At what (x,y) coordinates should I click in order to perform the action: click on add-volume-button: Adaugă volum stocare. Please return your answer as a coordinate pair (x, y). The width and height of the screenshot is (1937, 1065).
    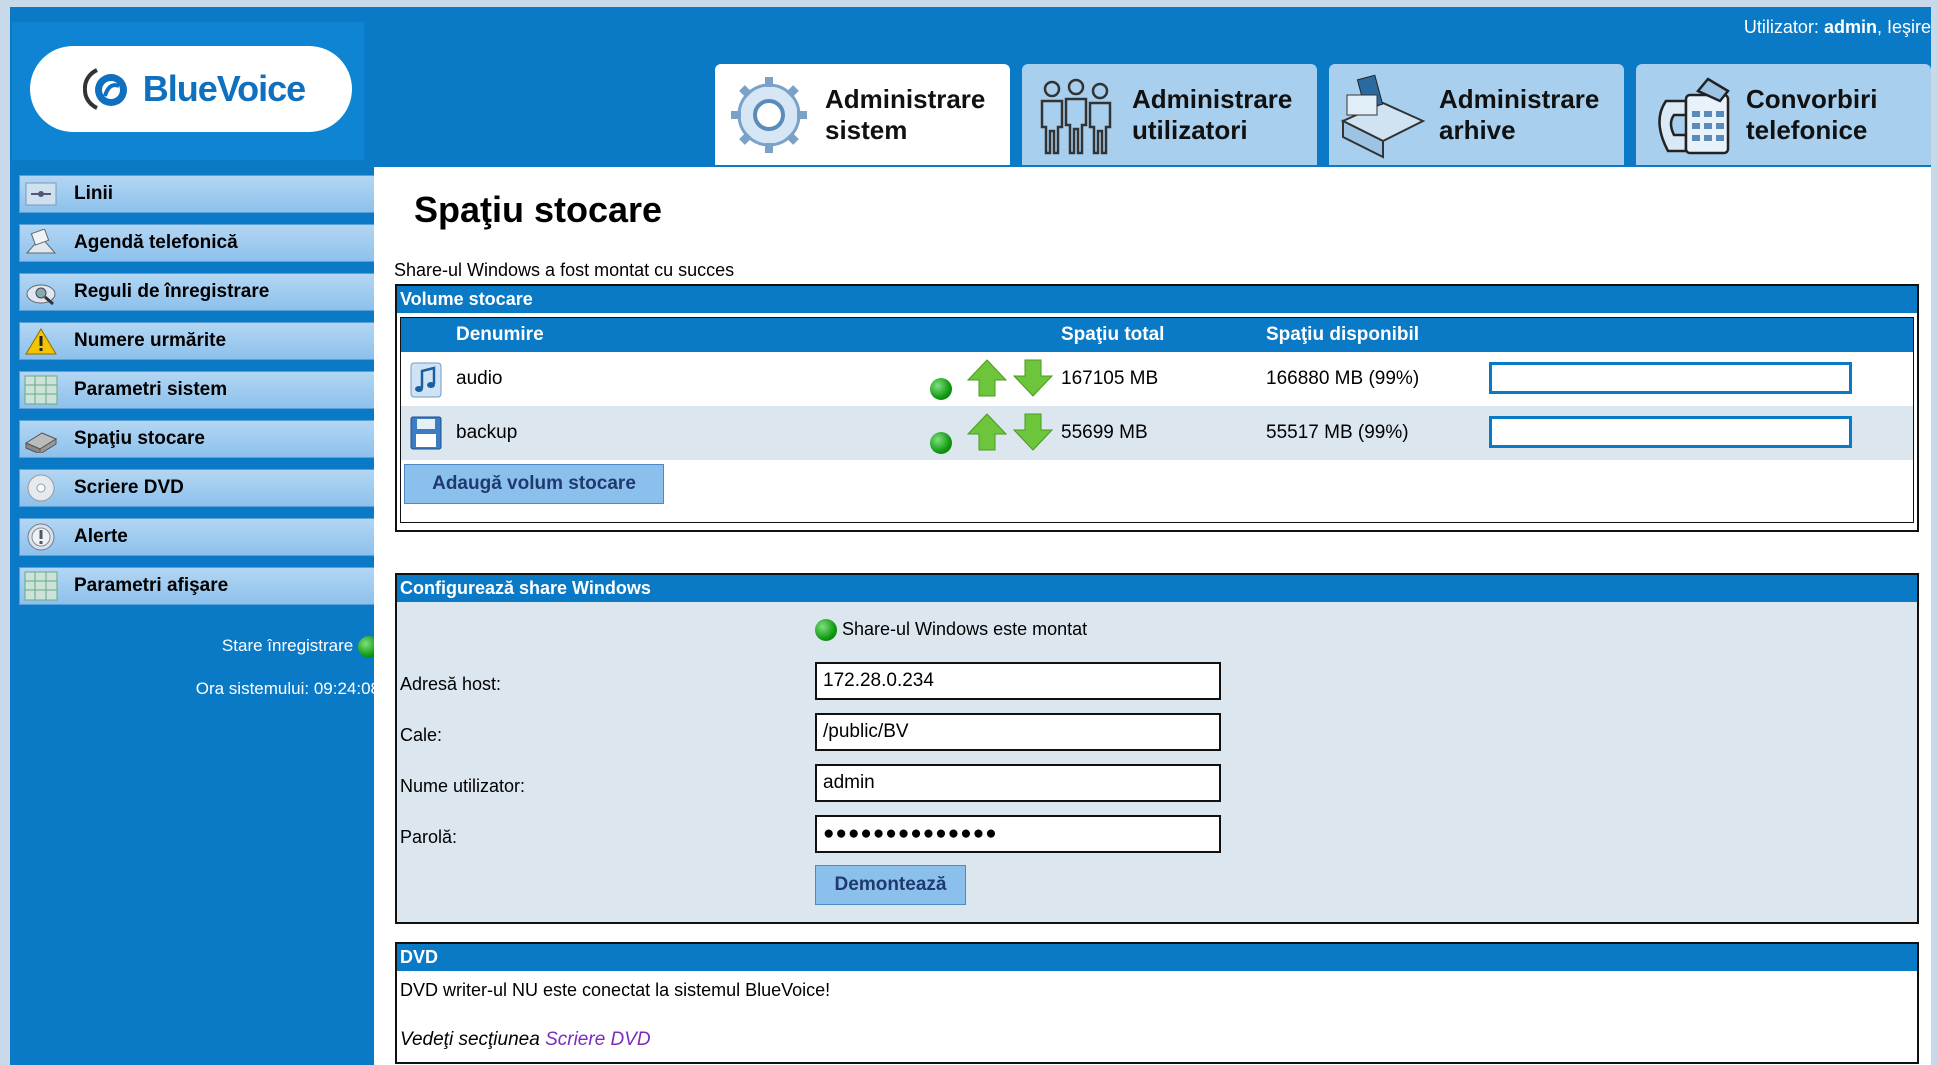
    Looking at the image, I should click on (534, 484).